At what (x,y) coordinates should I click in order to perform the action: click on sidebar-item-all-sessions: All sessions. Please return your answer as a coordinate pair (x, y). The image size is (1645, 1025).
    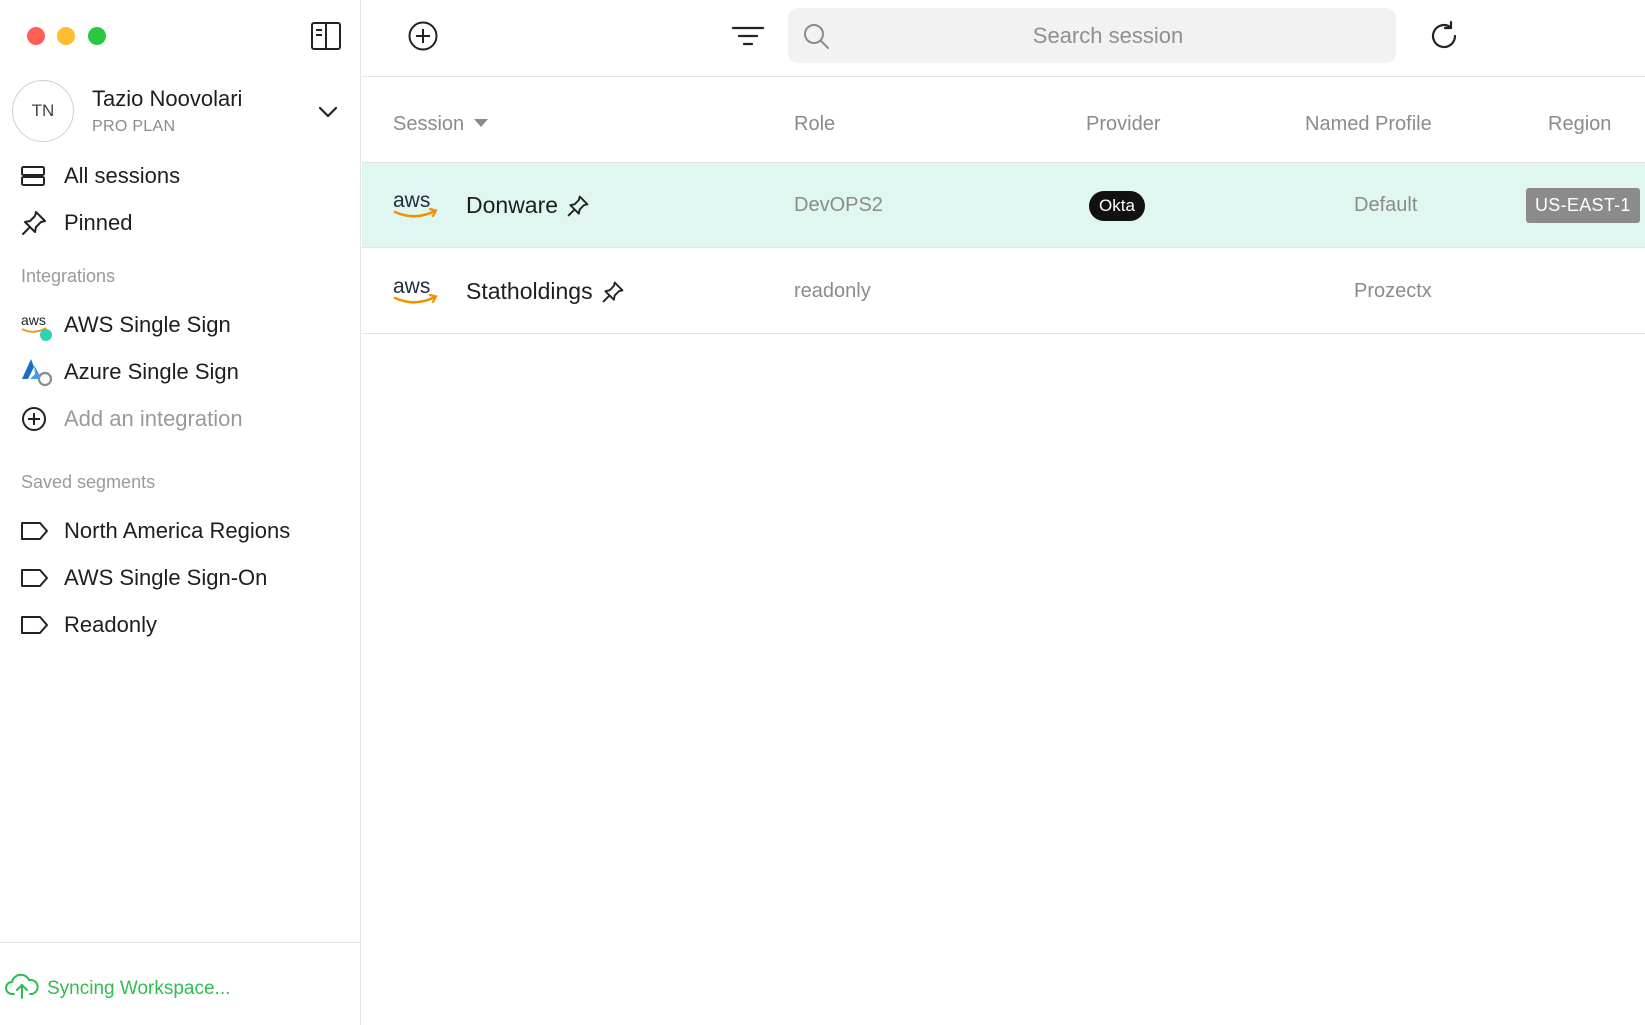
    Looking at the image, I should click on (180, 176).